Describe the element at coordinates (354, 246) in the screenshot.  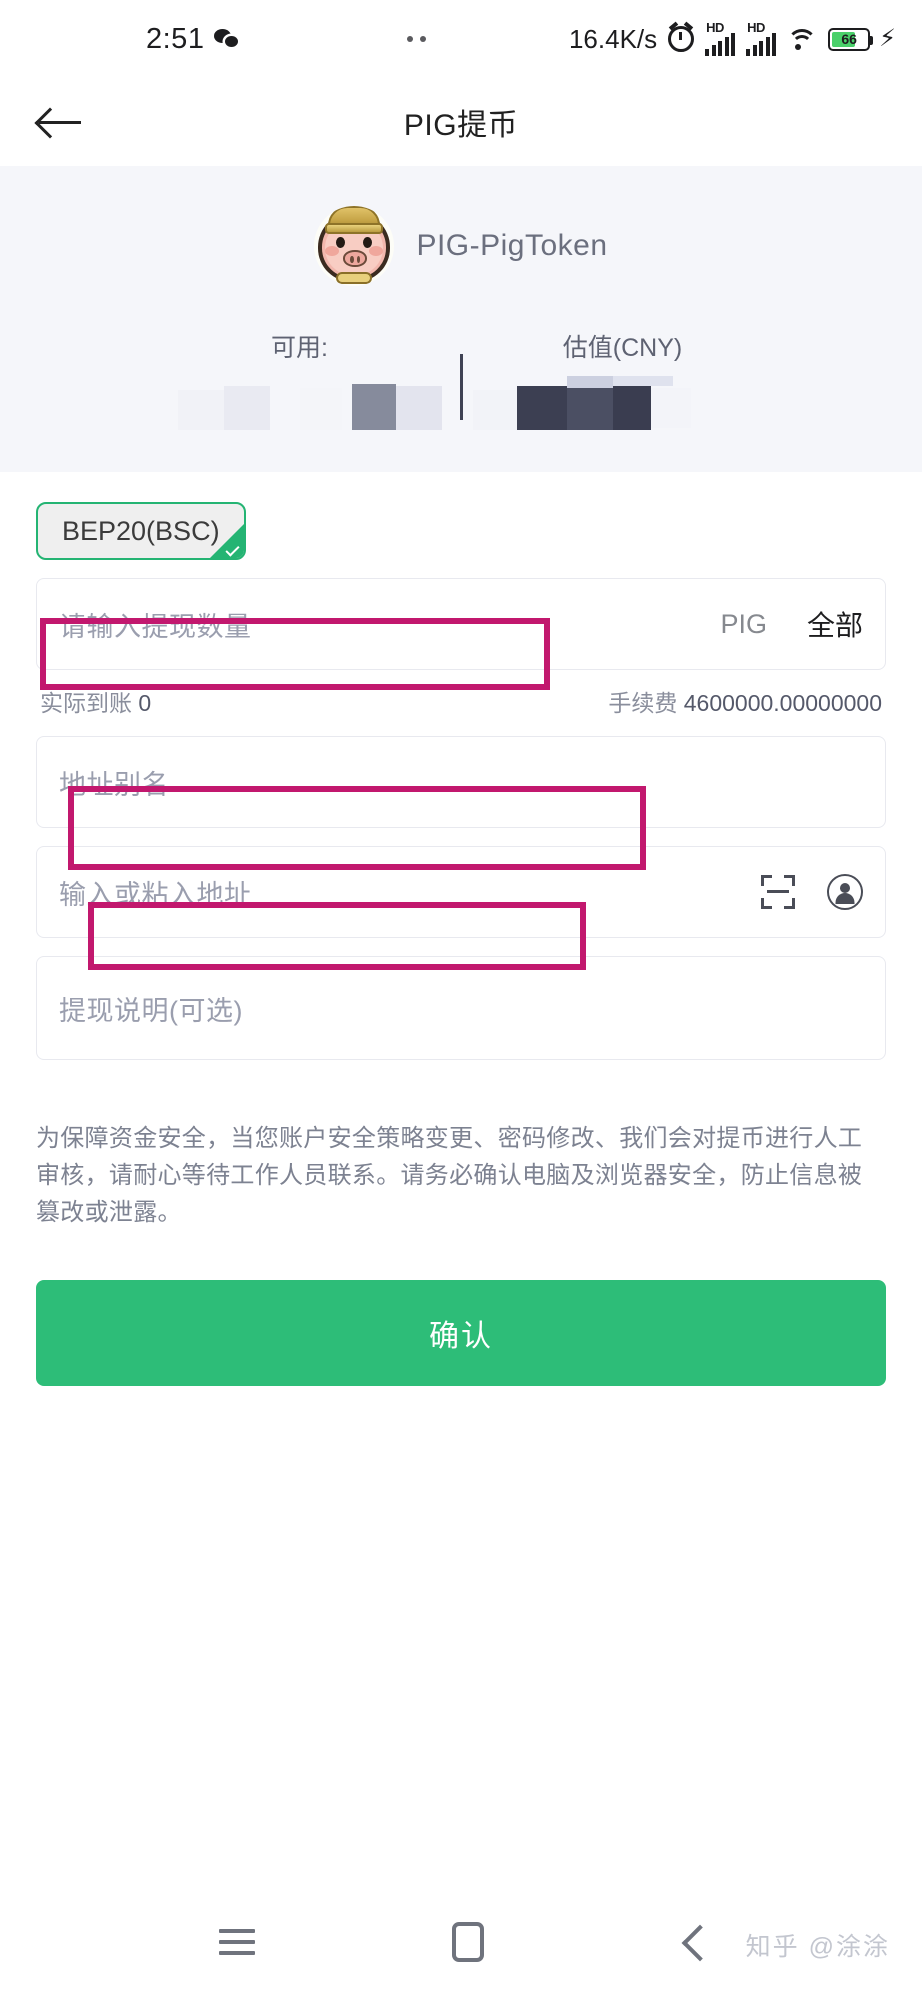
I see `pig-token-avatar-icon` at that location.